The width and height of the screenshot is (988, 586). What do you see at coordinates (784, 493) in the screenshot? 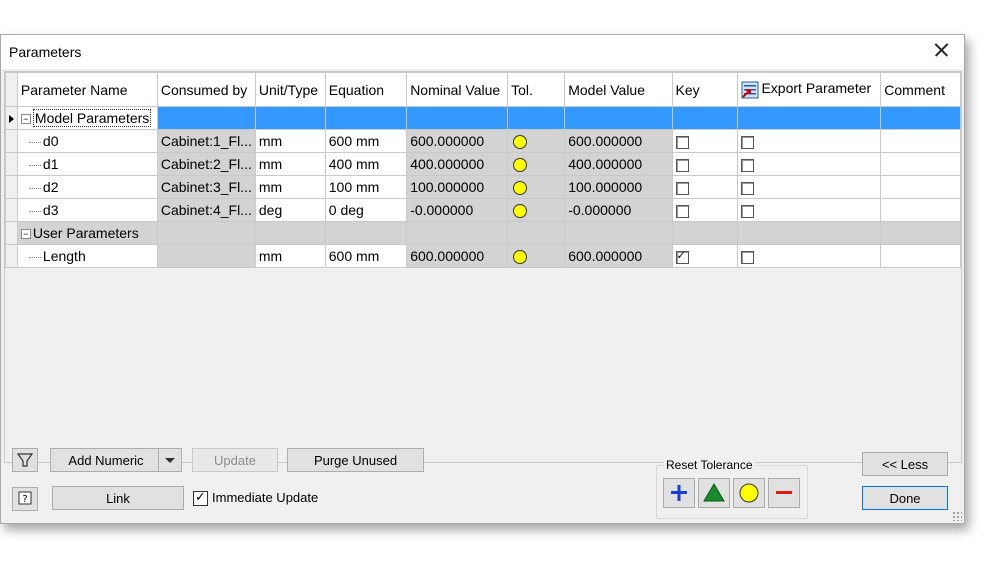
I see `lower-tolerance-button` at bounding box center [784, 493].